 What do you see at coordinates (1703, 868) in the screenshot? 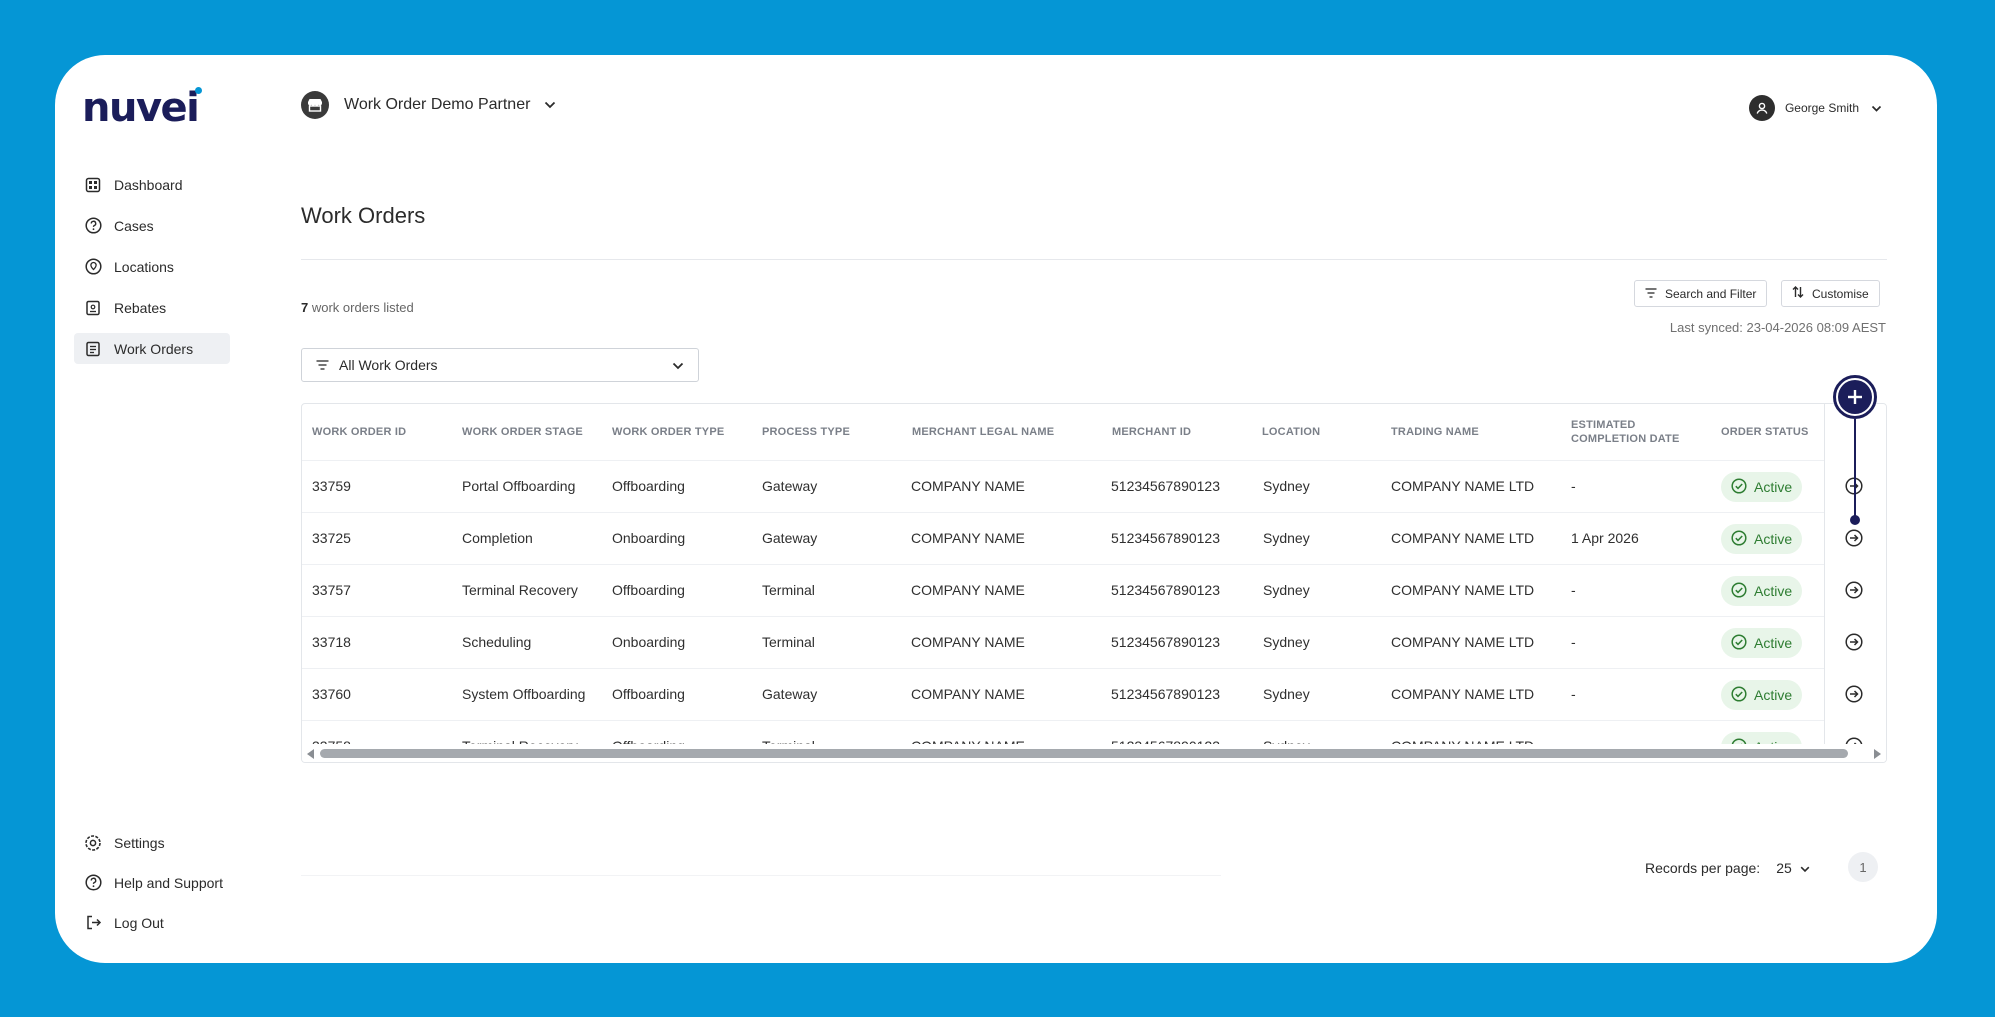
I see `records-per-page-label: Records per page:` at bounding box center [1703, 868].